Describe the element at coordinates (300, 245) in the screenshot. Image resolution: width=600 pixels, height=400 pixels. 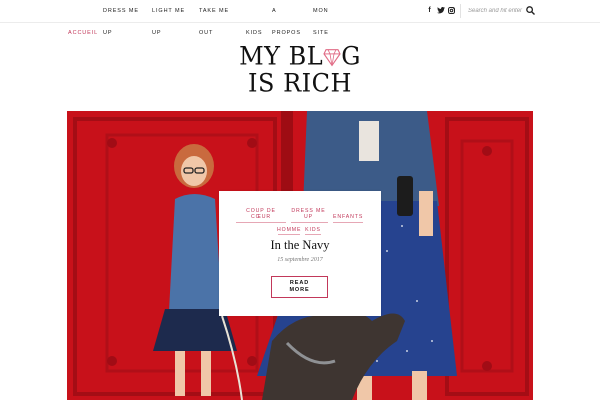
I see `post-title: In the Navy` at that location.